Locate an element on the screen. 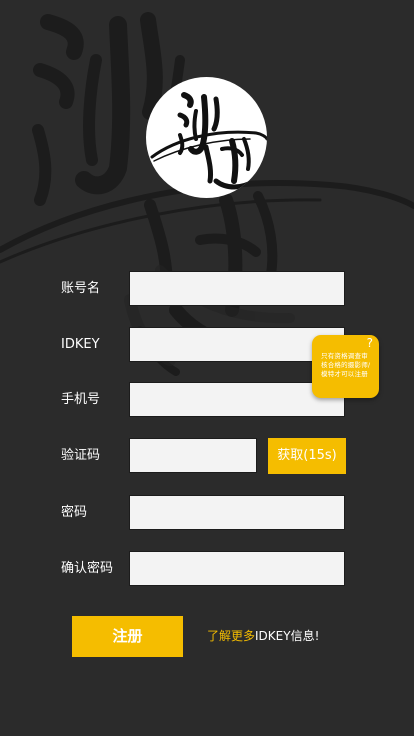 The image size is (414, 736). verification-code-label: 验证码 is located at coordinates (81, 455).